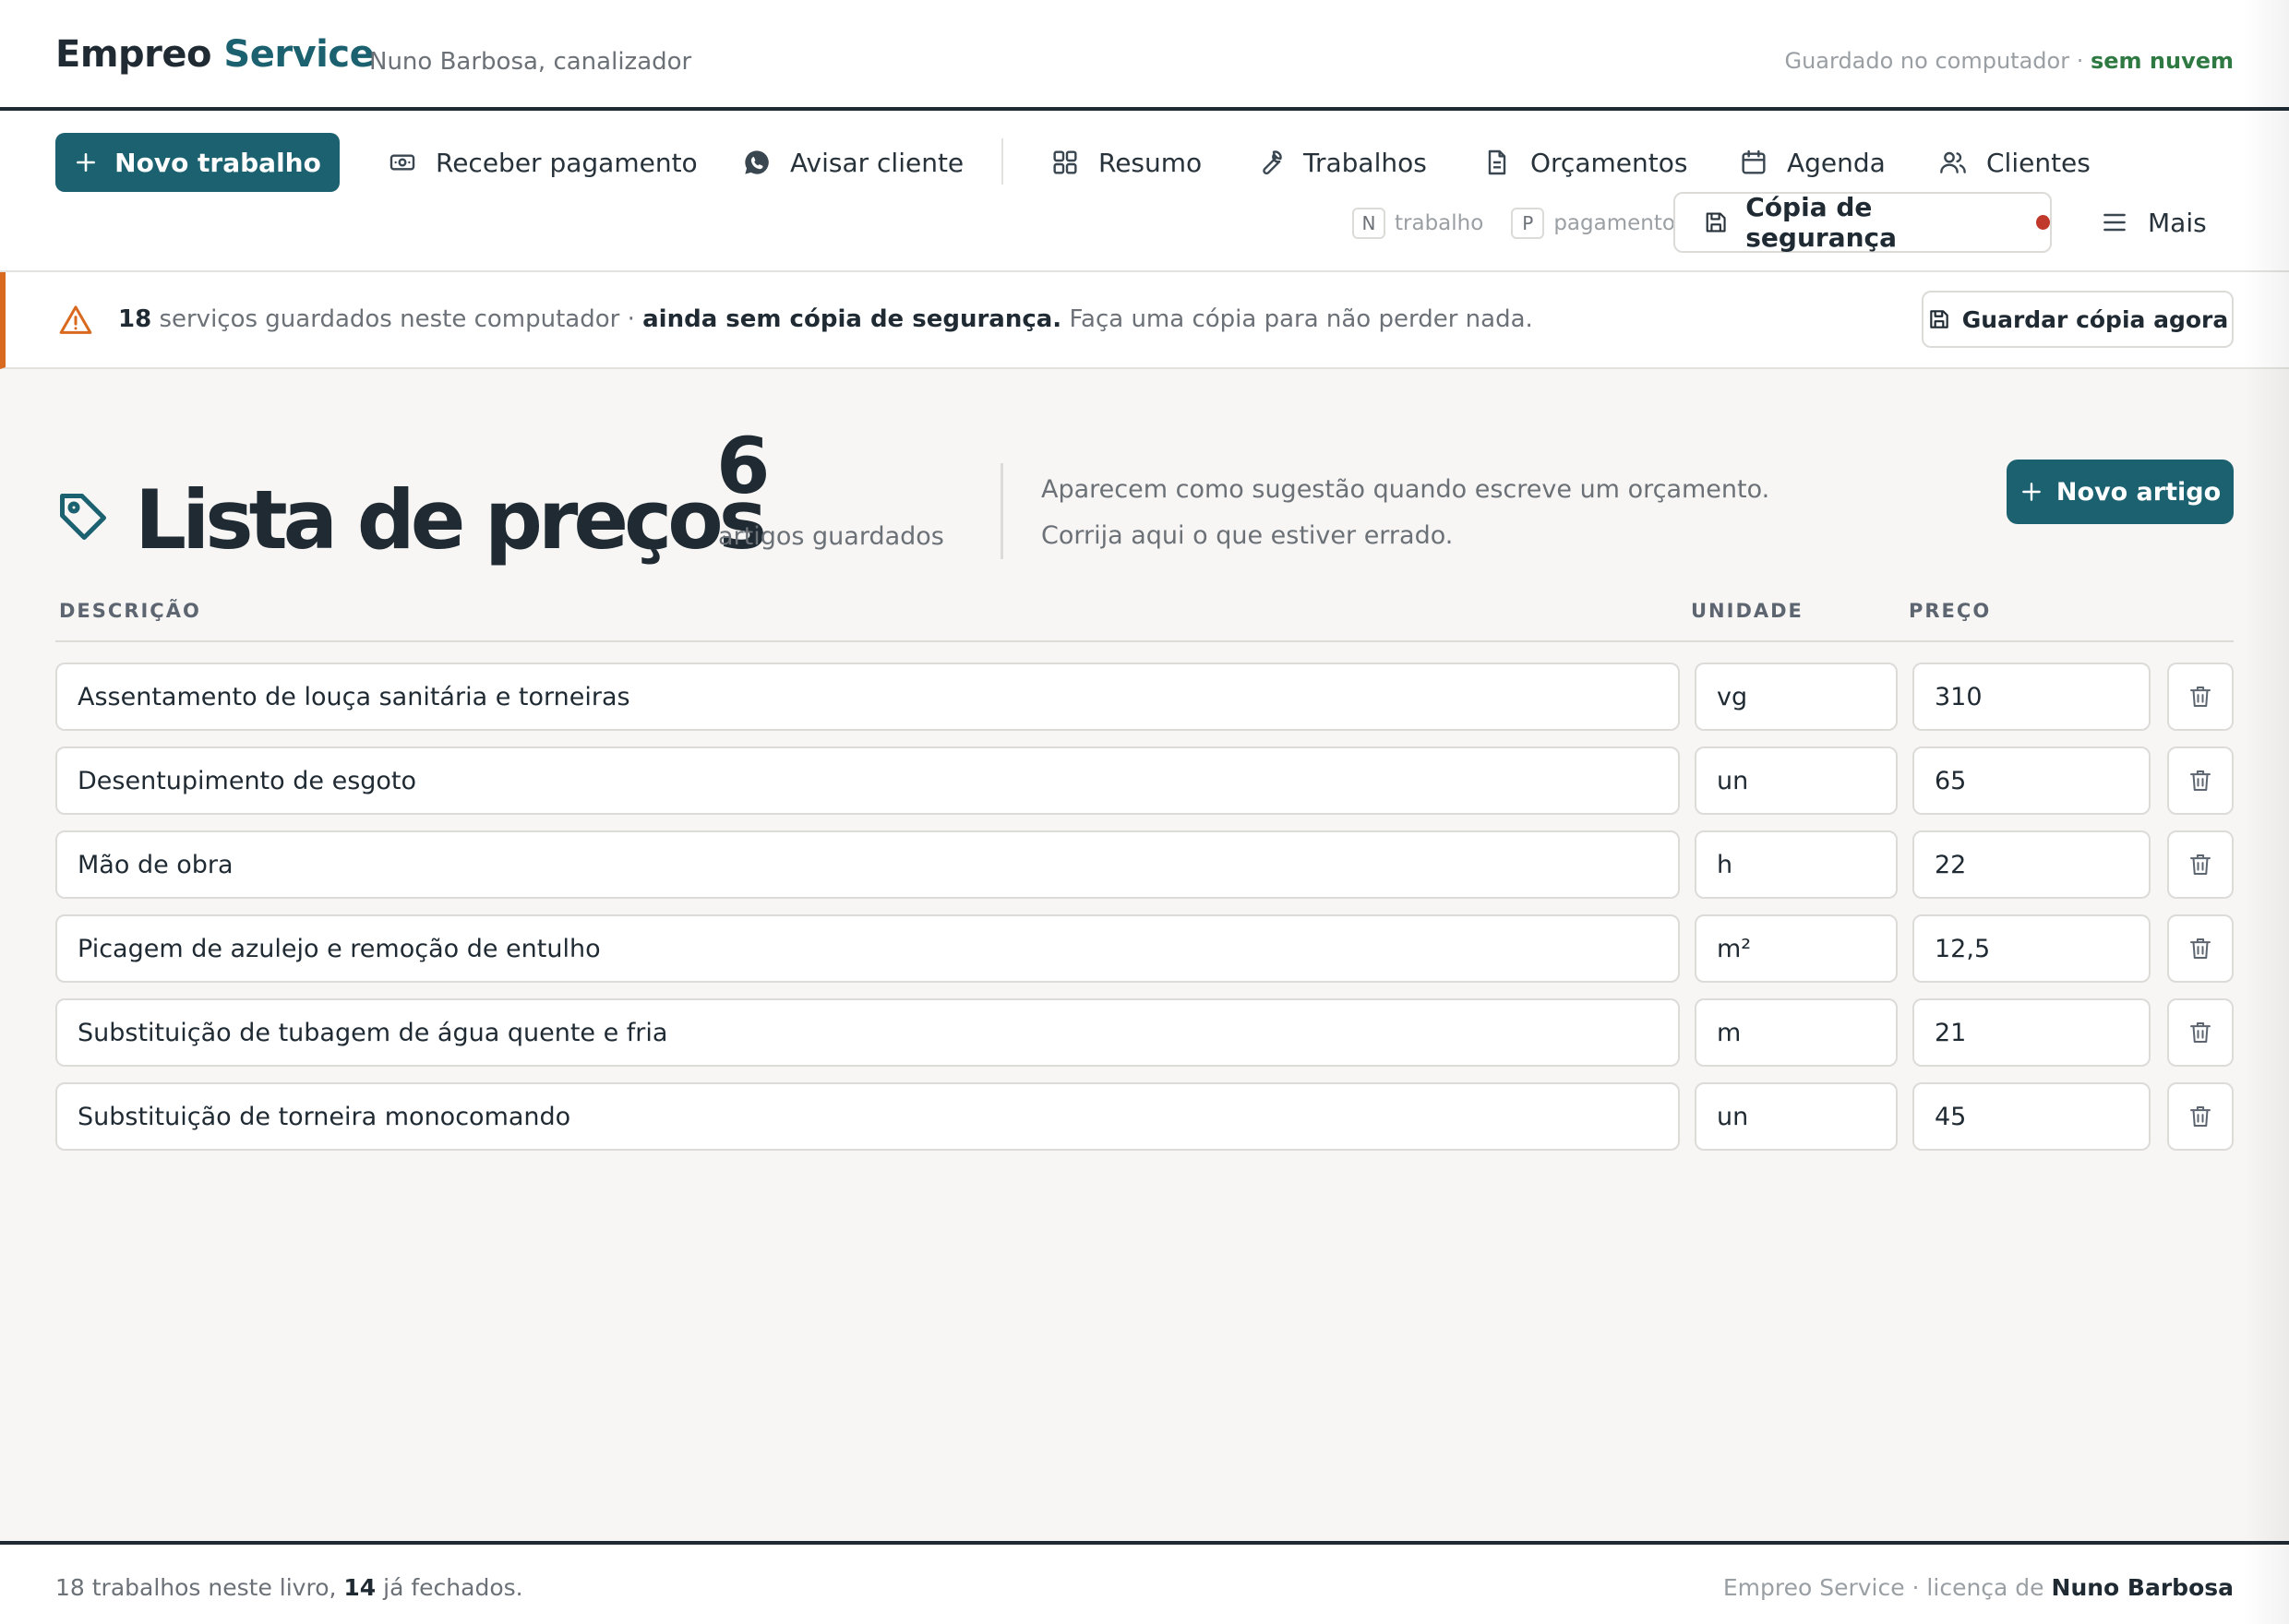 This screenshot has height=1624, width=2289. I want to click on new-item-button: Novo artigo, so click(2120, 492).